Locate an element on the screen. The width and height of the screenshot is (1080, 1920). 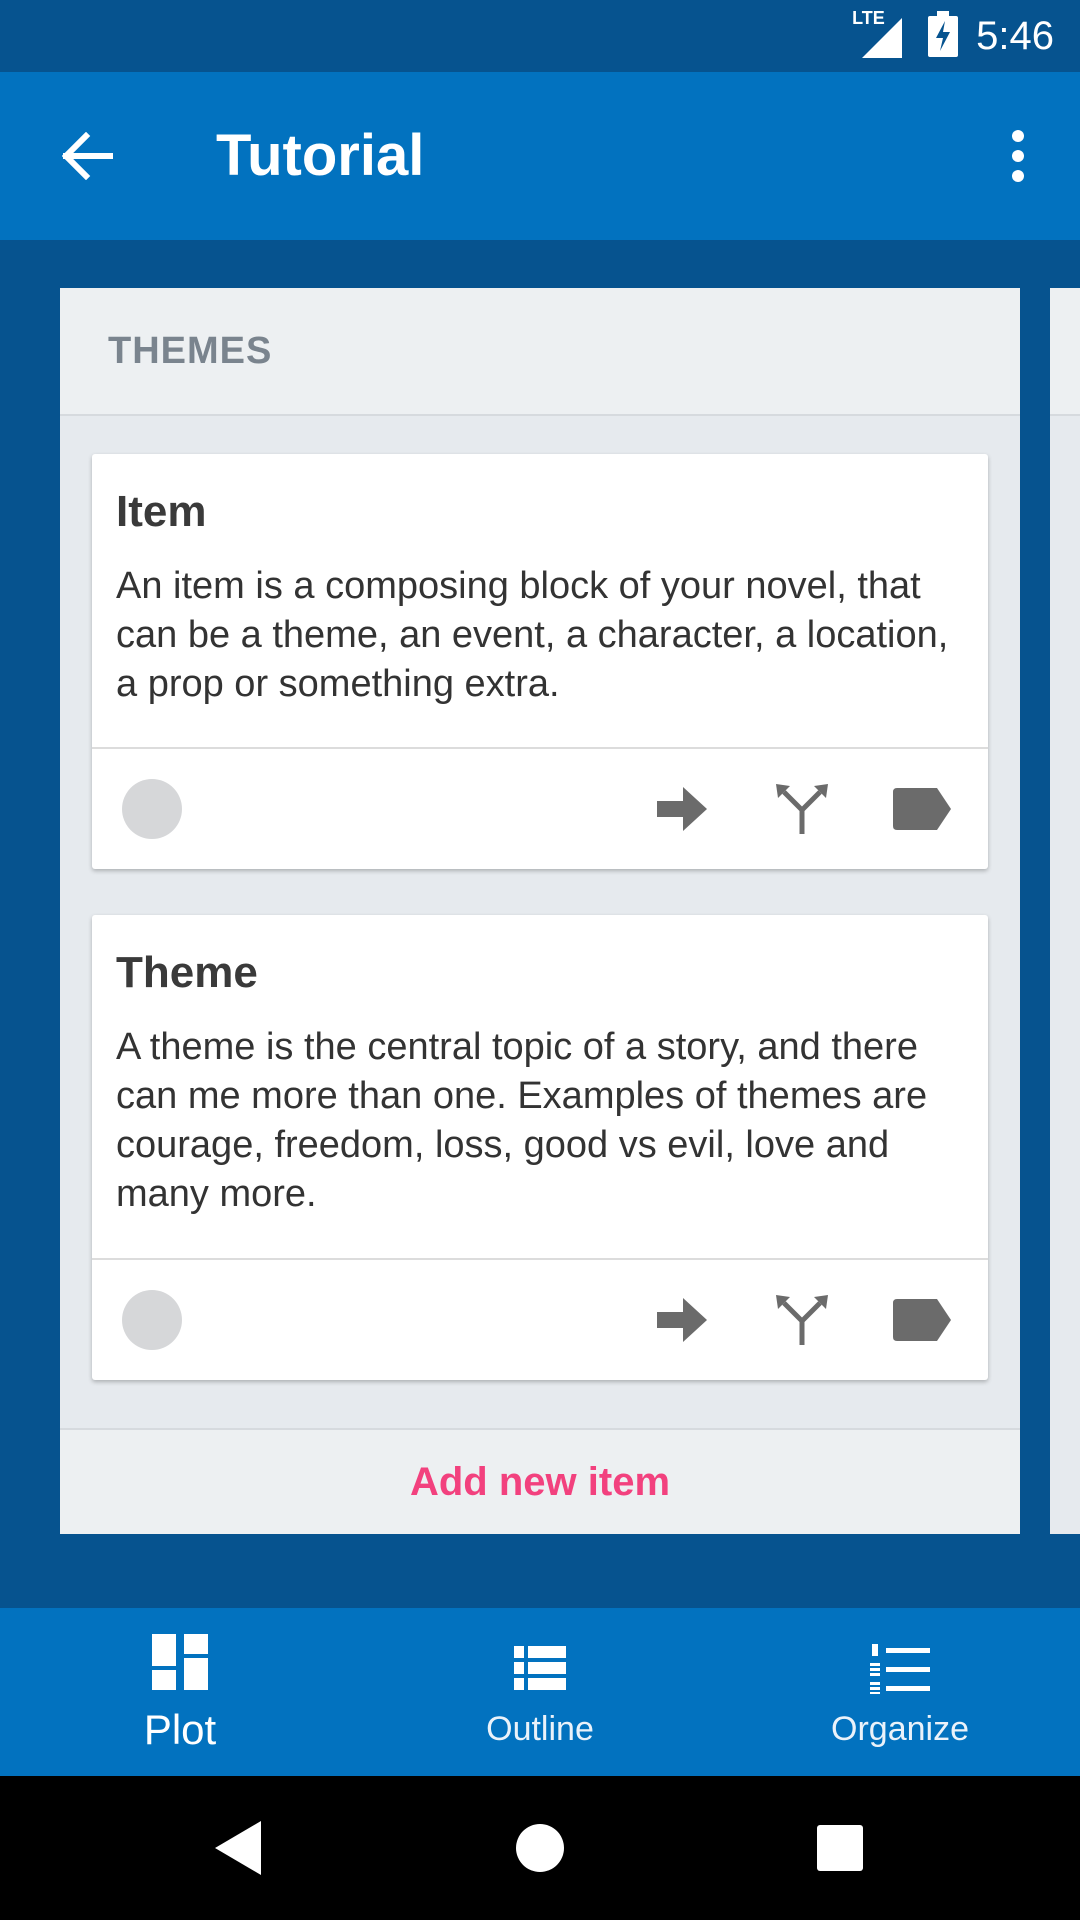
add-new-item-button: Add new item is located at coordinates (540, 1481).